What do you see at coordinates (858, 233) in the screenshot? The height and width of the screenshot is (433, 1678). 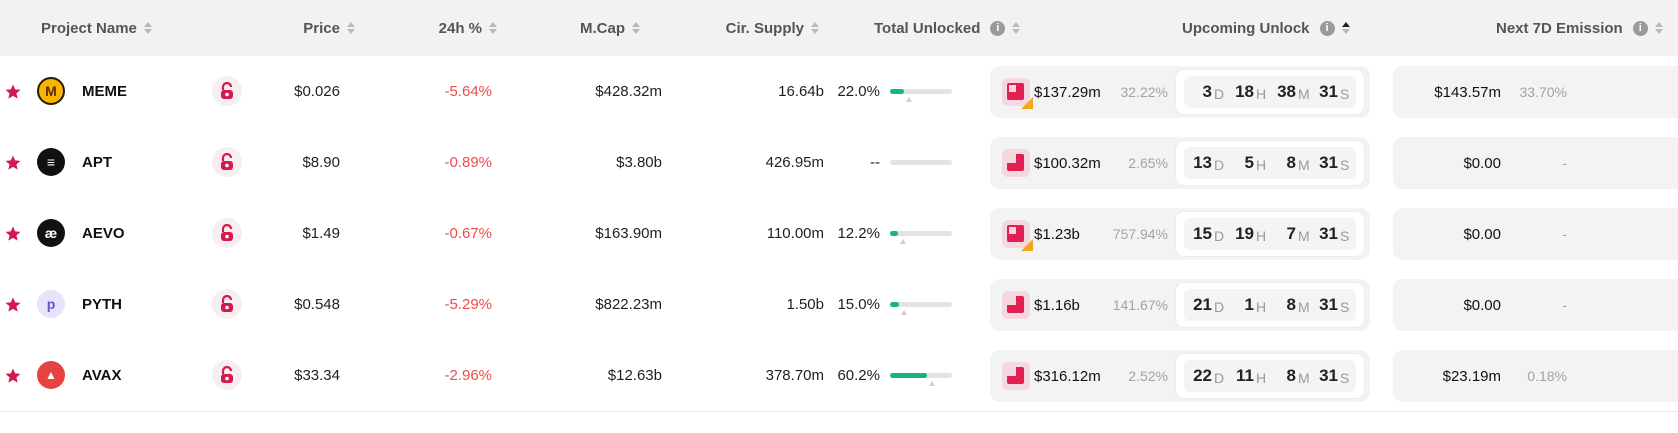 I see `total-unlocked-value: 12.2%` at bounding box center [858, 233].